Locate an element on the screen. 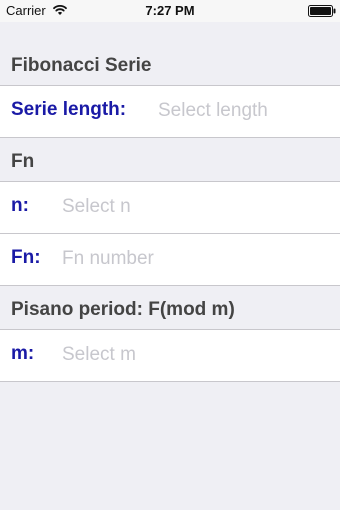  fn-number-input is located at coordinates (147, 259).